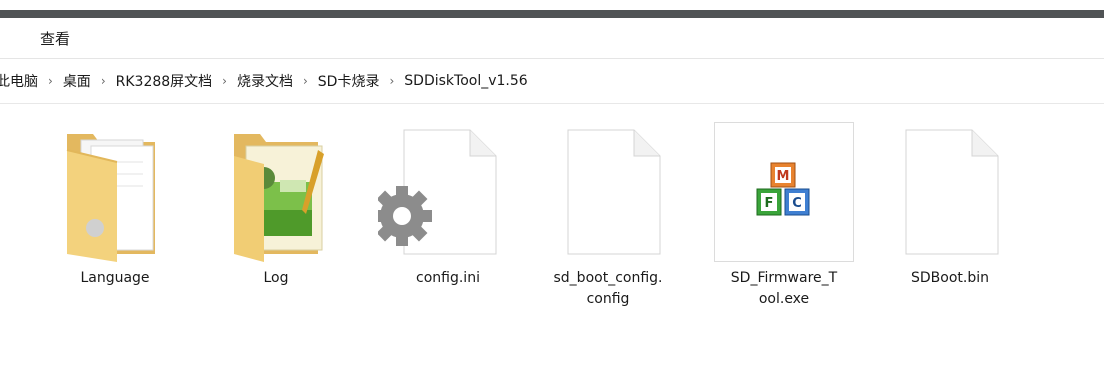 The height and width of the screenshot is (382, 1104). What do you see at coordinates (349, 81) in the screenshot?
I see `breadcrumb-item-sd-flash: SD卡烧录` at bounding box center [349, 81].